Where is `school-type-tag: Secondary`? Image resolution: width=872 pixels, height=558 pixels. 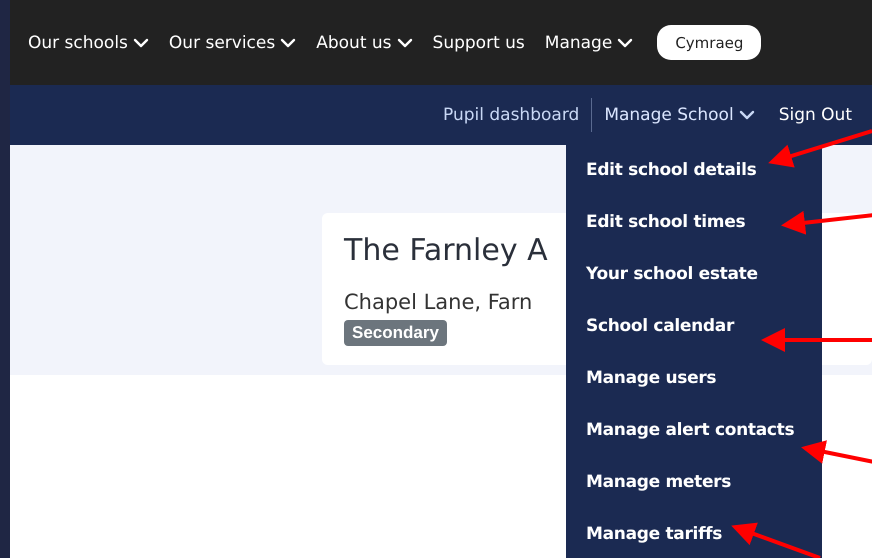 school-type-tag: Secondary is located at coordinates (395, 333).